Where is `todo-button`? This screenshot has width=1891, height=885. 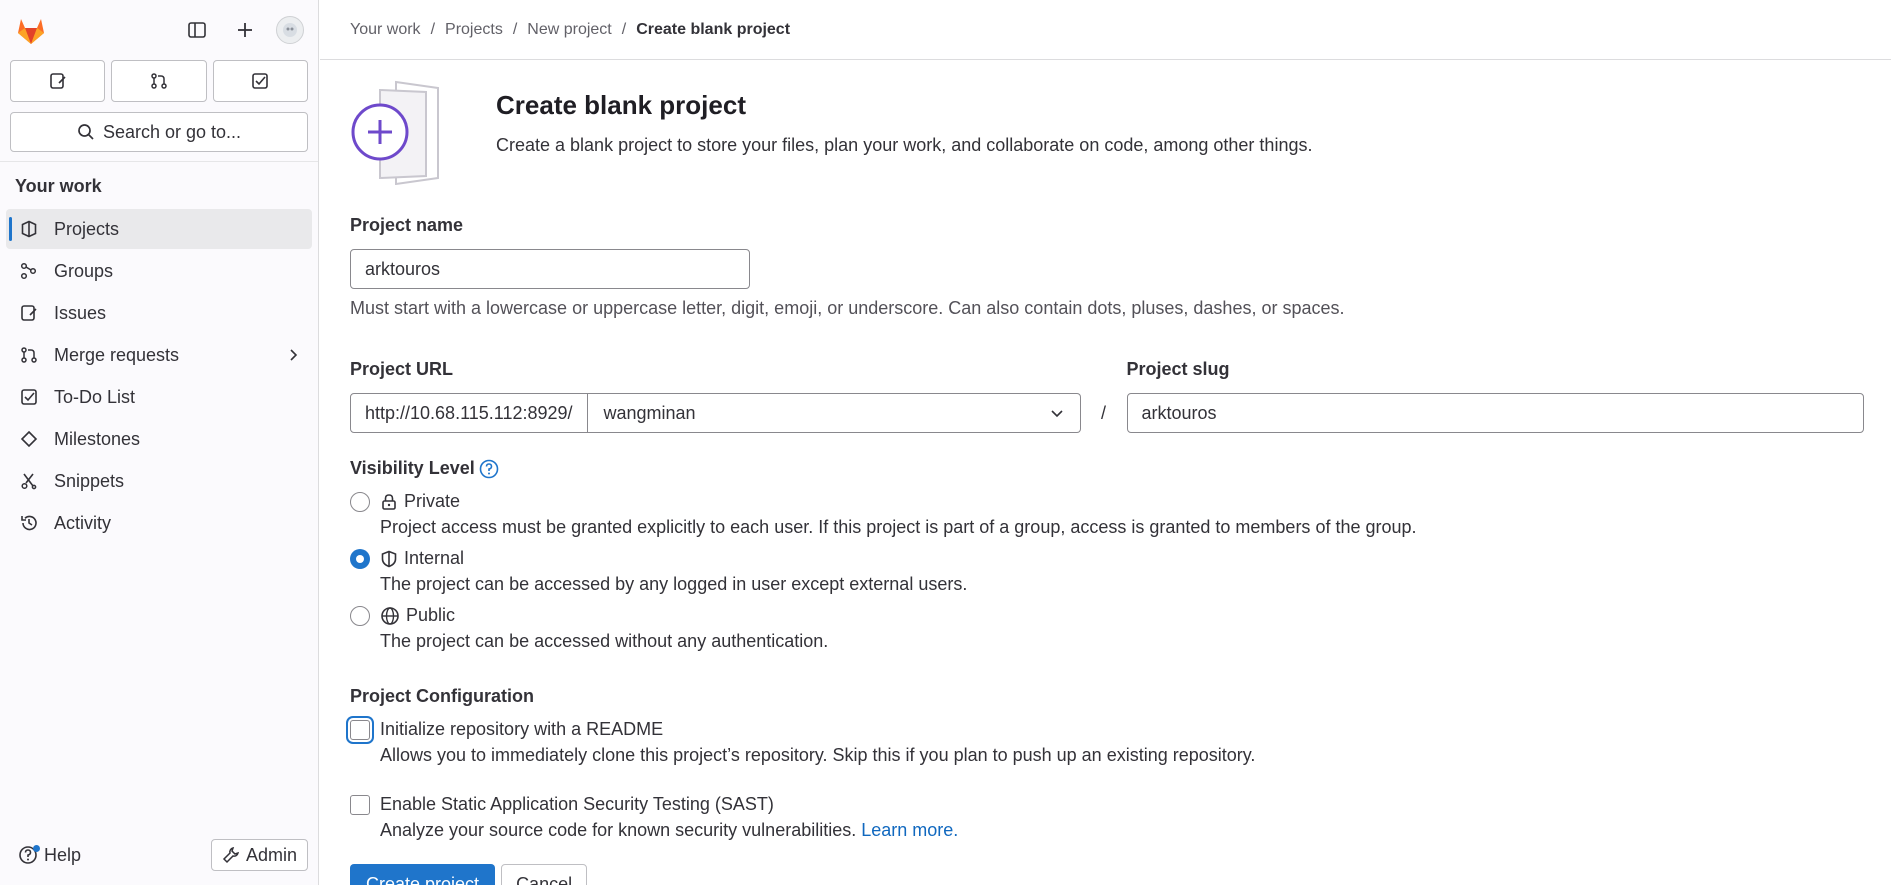 todo-button is located at coordinates (260, 81).